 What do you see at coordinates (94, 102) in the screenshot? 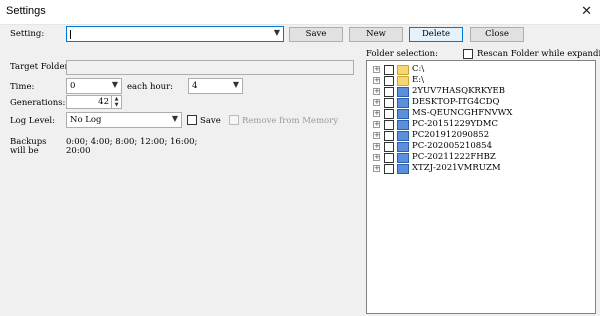
I see `generations-spinner: 42 ▲ ▼` at bounding box center [94, 102].